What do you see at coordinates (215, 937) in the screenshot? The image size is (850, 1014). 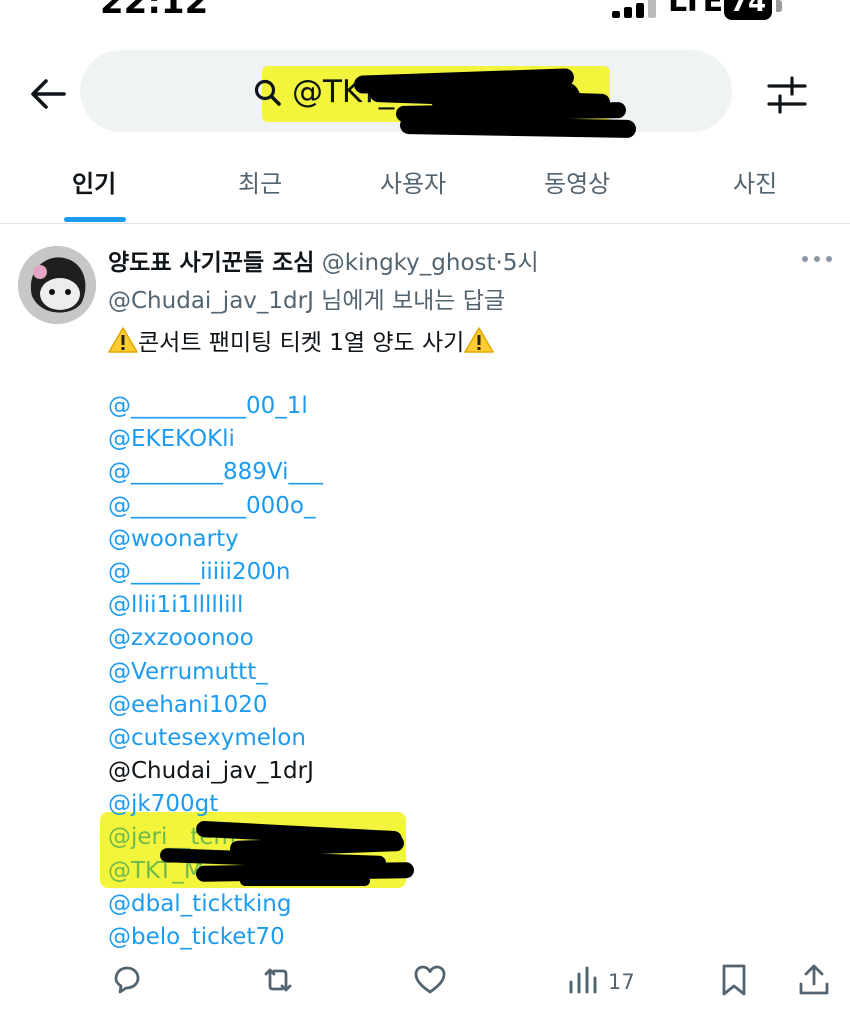 I see `mention-link: @belo_ticket70` at bounding box center [215, 937].